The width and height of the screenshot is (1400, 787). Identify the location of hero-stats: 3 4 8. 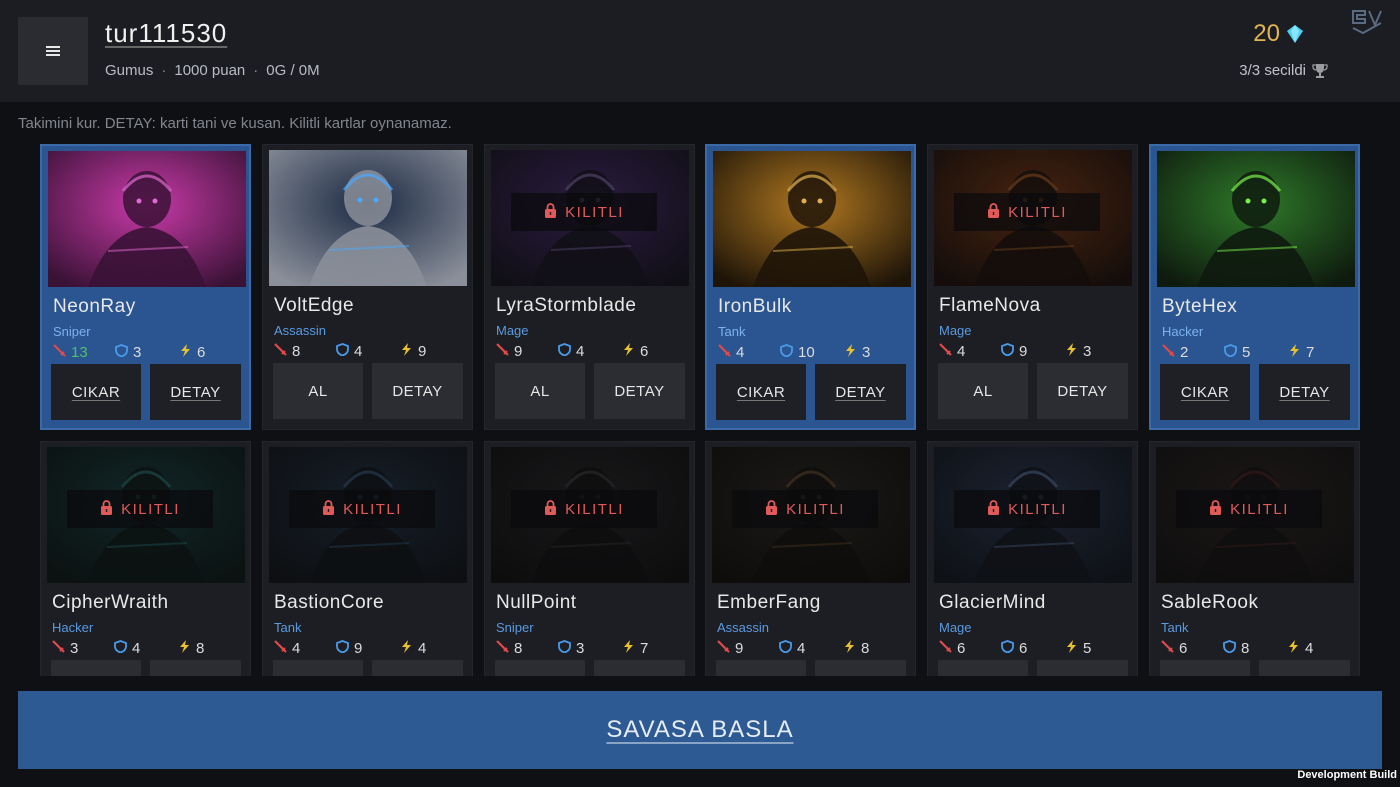
(147, 649).